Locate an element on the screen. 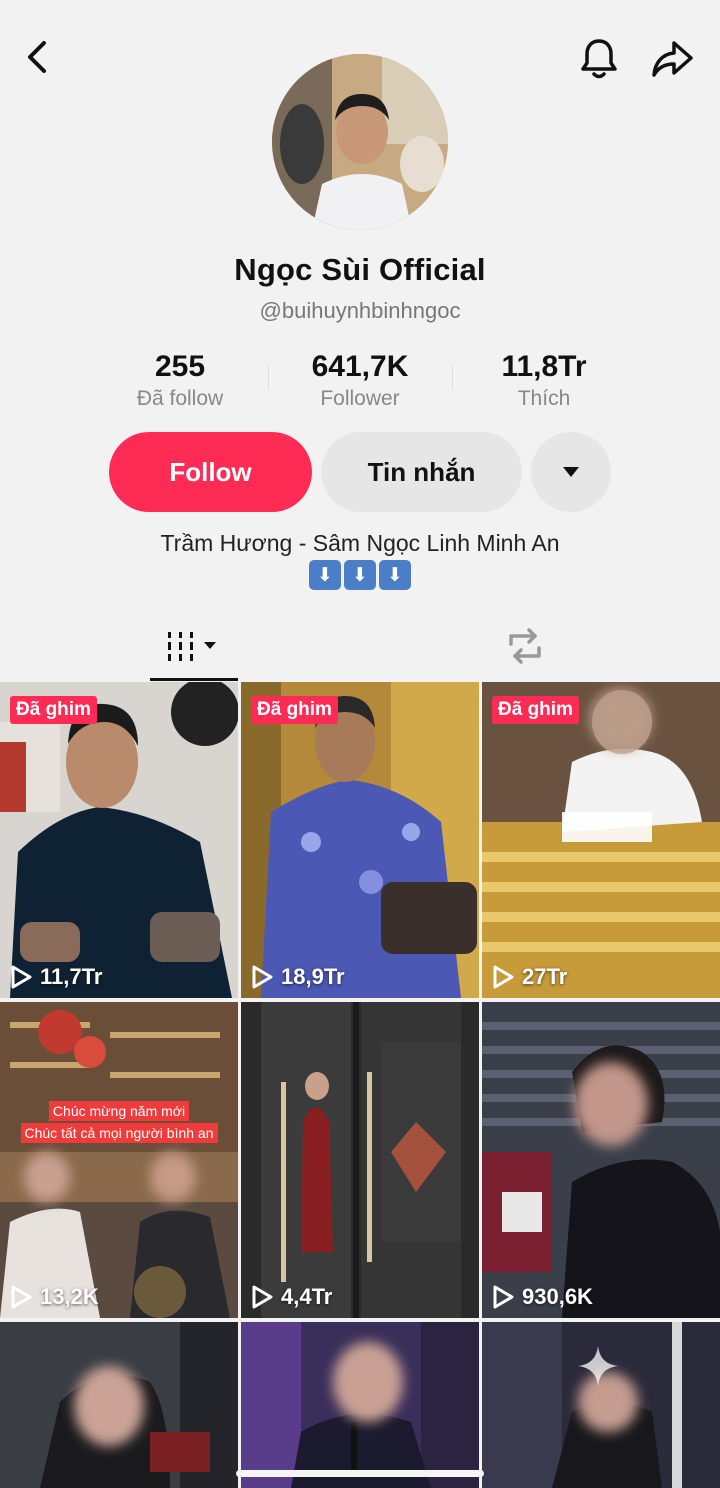 The width and height of the screenshot is (720, 1488). active-tab-indicator is located at coordinates (194, 679).